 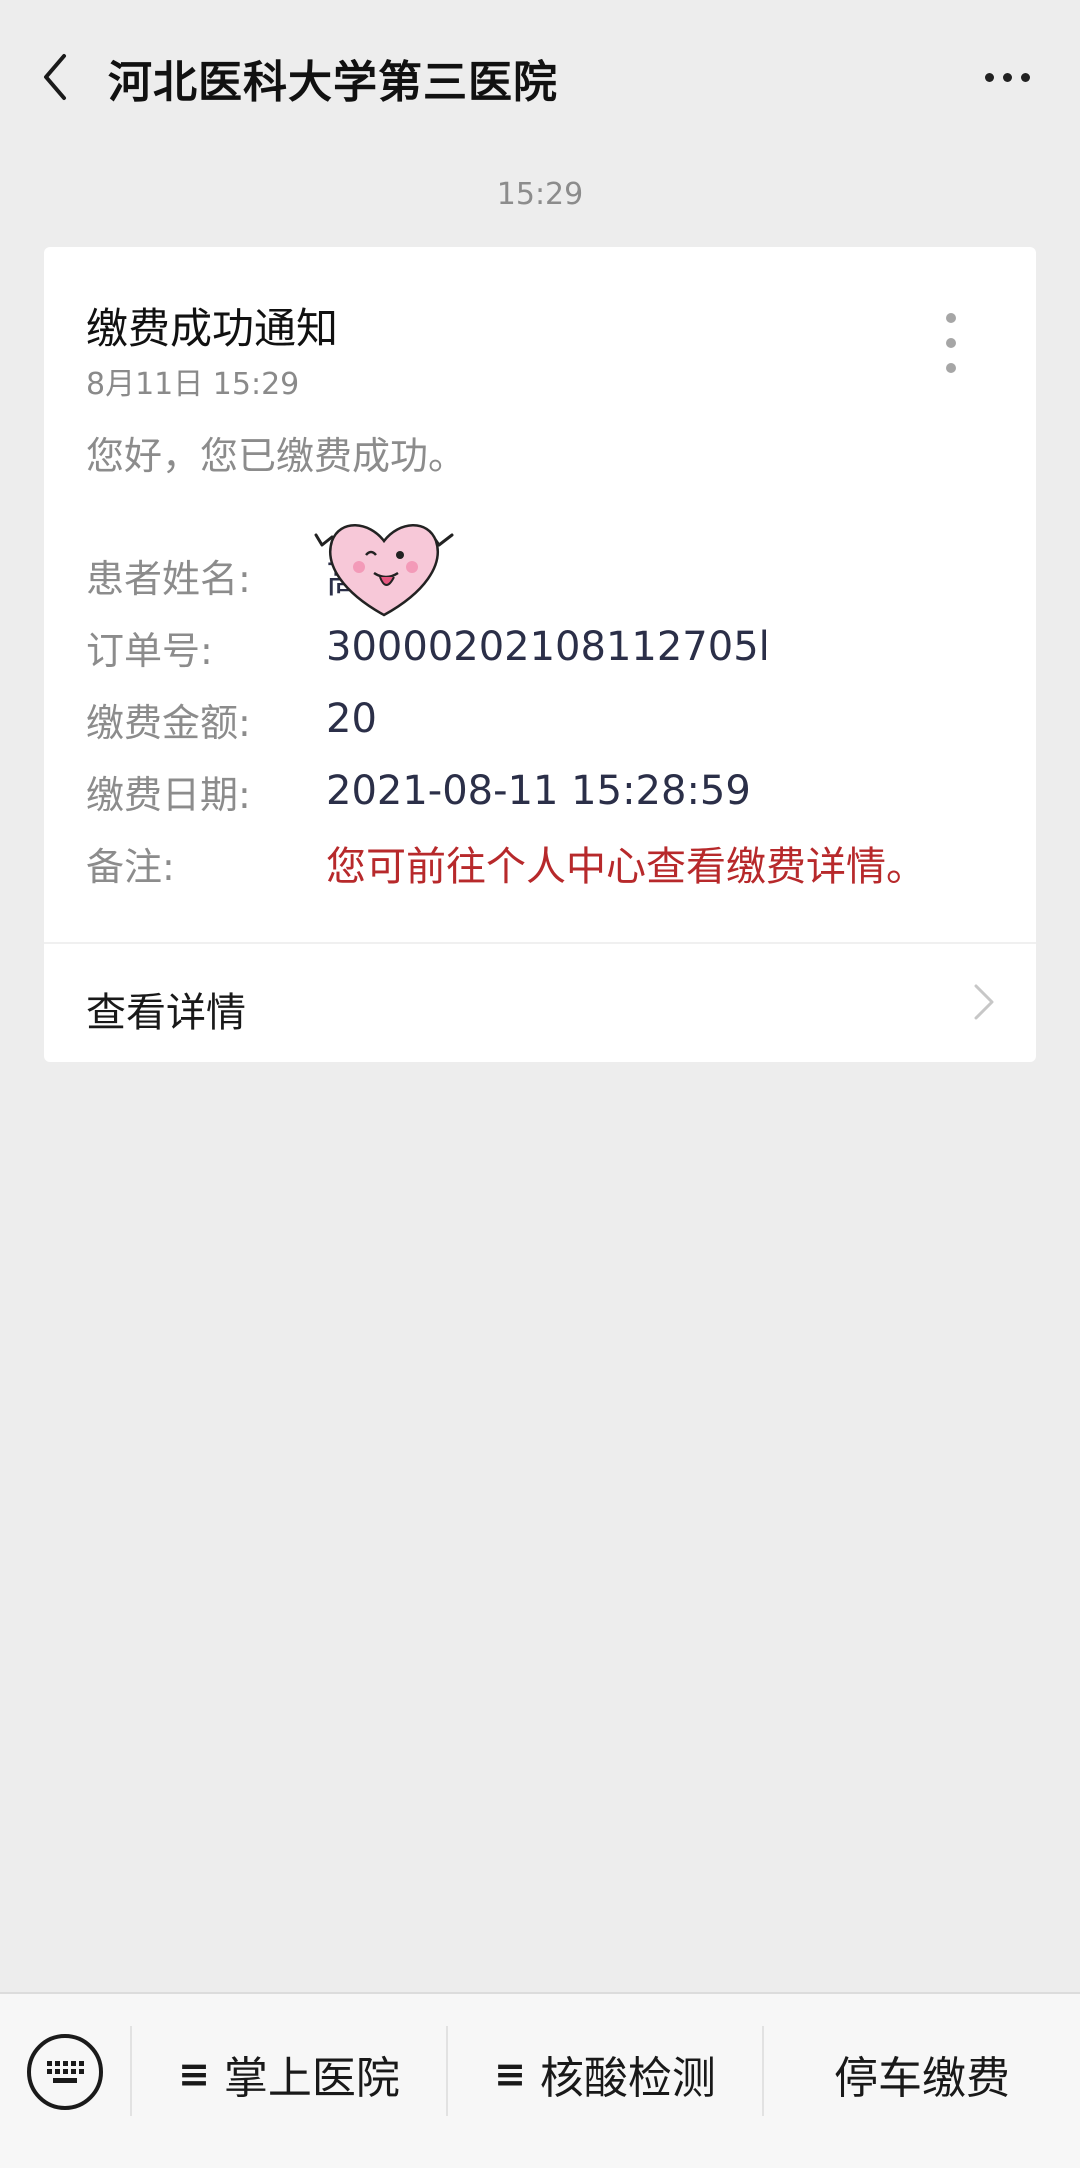 I want to click on menu-item-palm-hospital: ≡ 掌上医院, so click(x=289, y=2074).